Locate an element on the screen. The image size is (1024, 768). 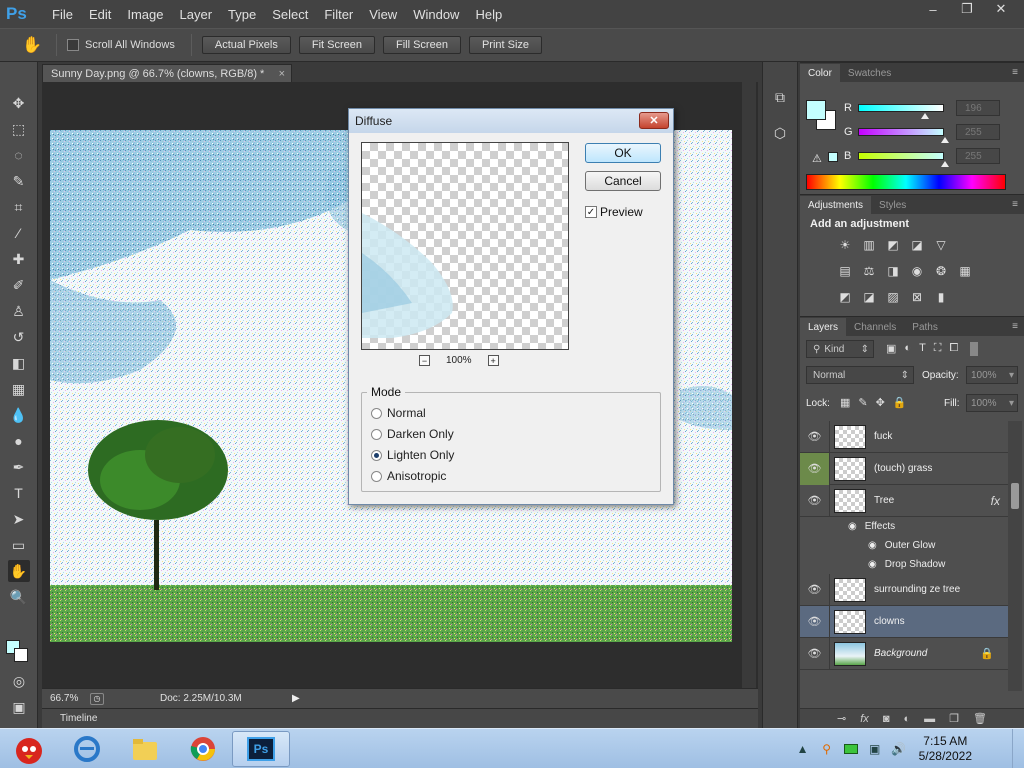
print-size-button: Print Size is located at coordinates (505, 45).